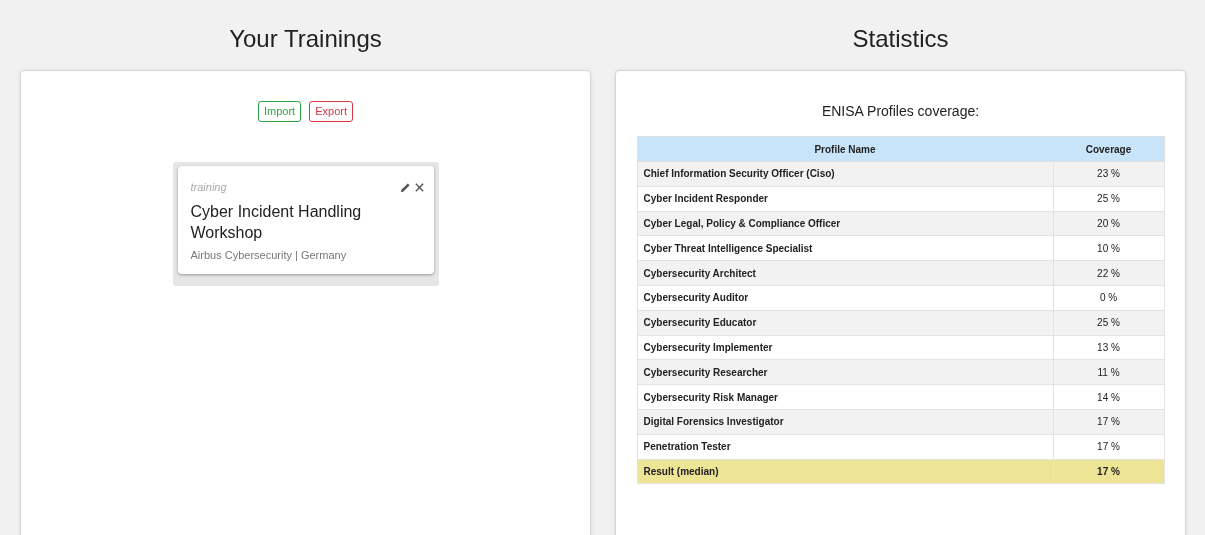  Describe the element at coordinates (1108, 397) in the screenshot. I see `coverage-value: 14 %` at that location.